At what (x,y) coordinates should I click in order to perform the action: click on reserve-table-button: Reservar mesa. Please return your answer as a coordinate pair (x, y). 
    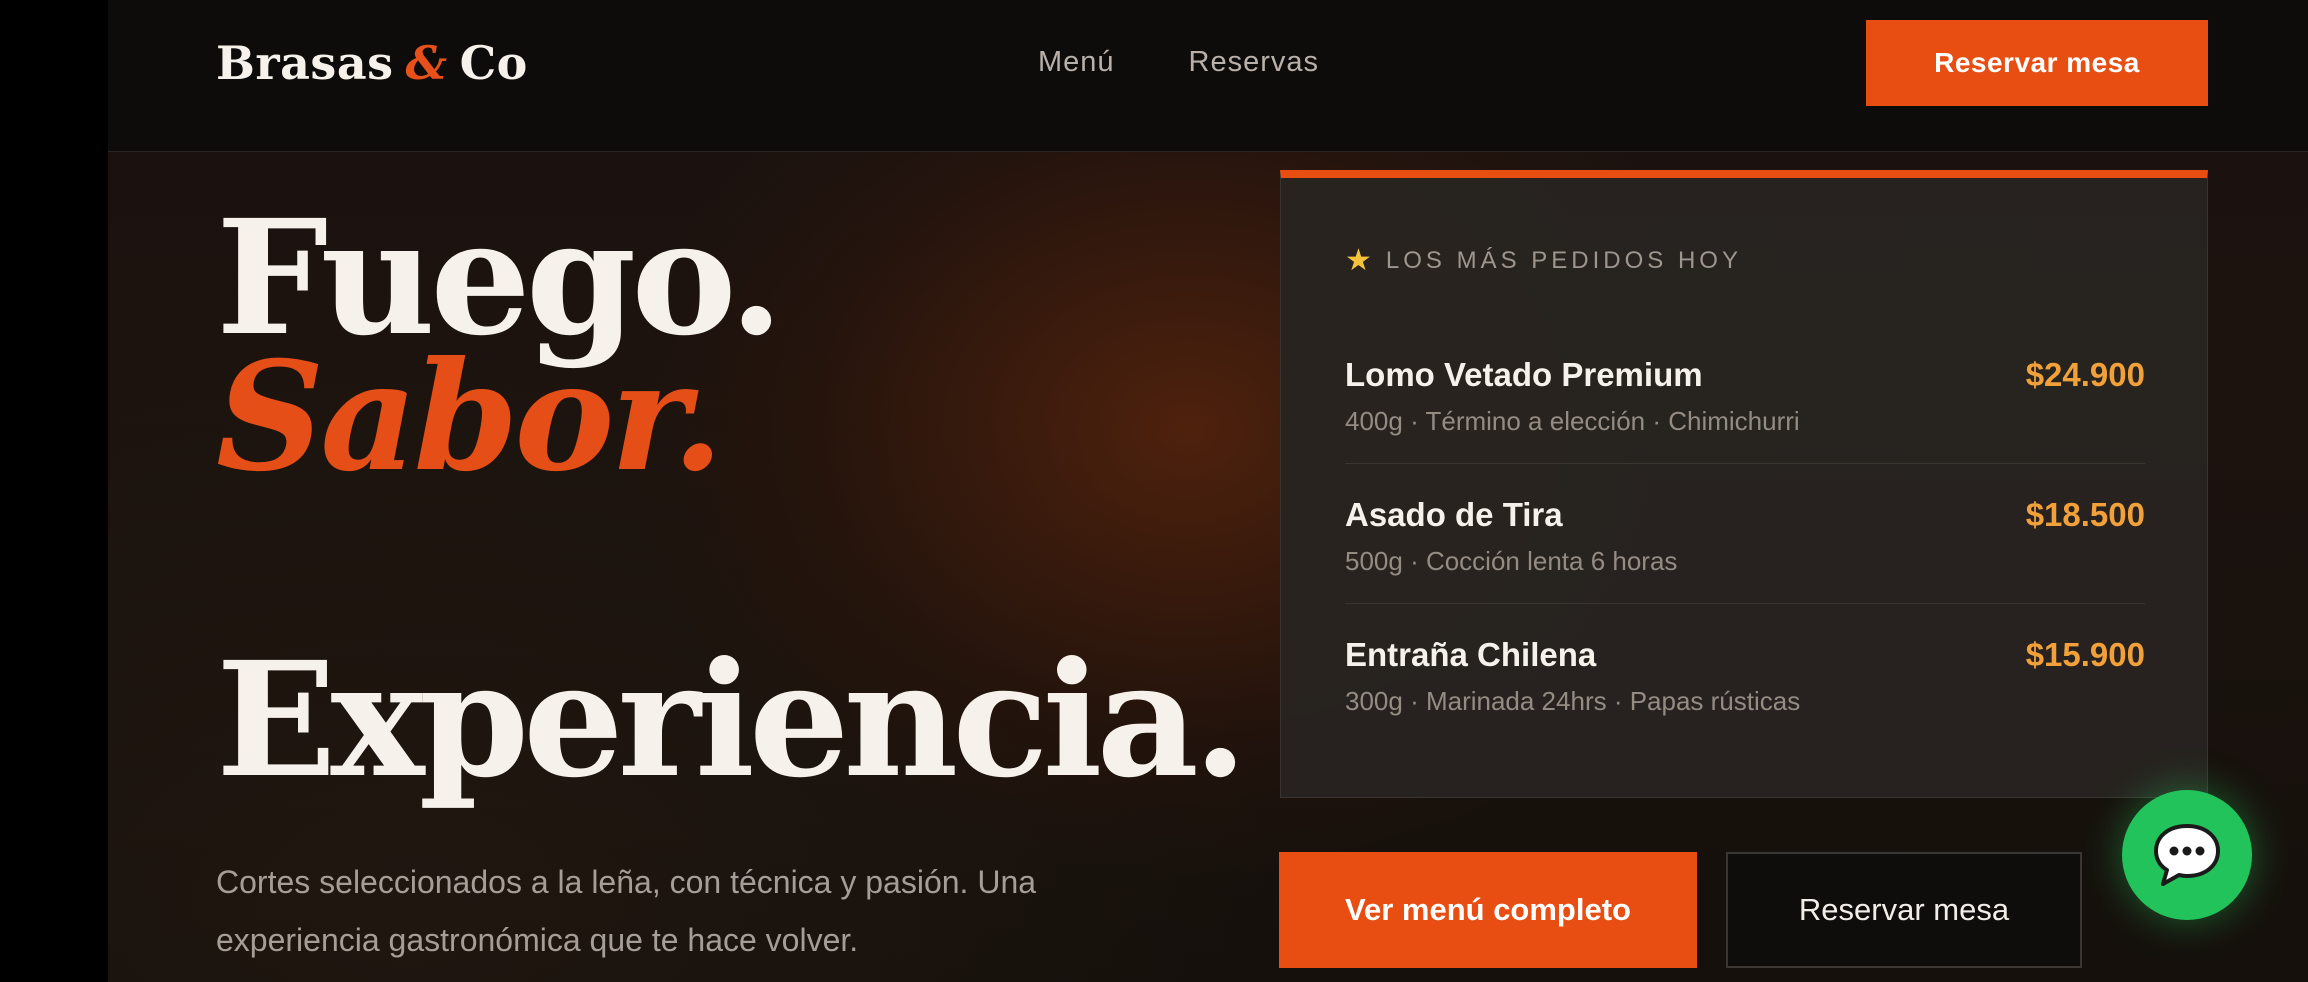
    Looking at the image, I should click on (1904, 910).